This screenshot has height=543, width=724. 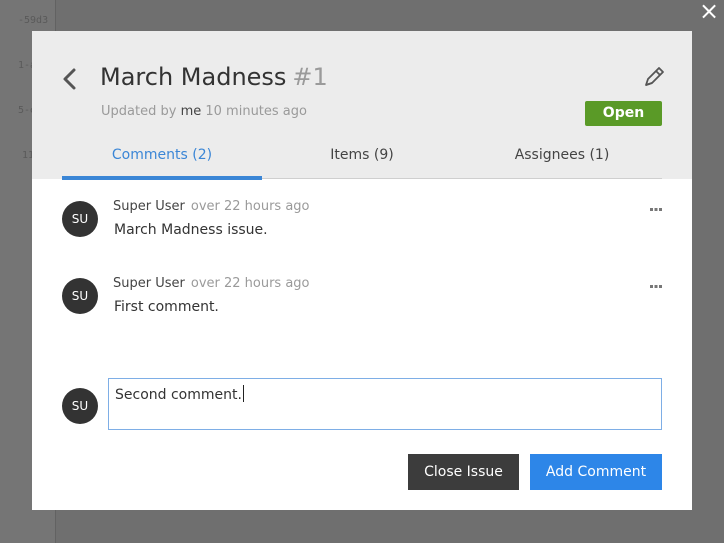 What do you see at coordinates (243, 393) in the screenshot?
I see `text-caret` at bounding box center [243, 393].